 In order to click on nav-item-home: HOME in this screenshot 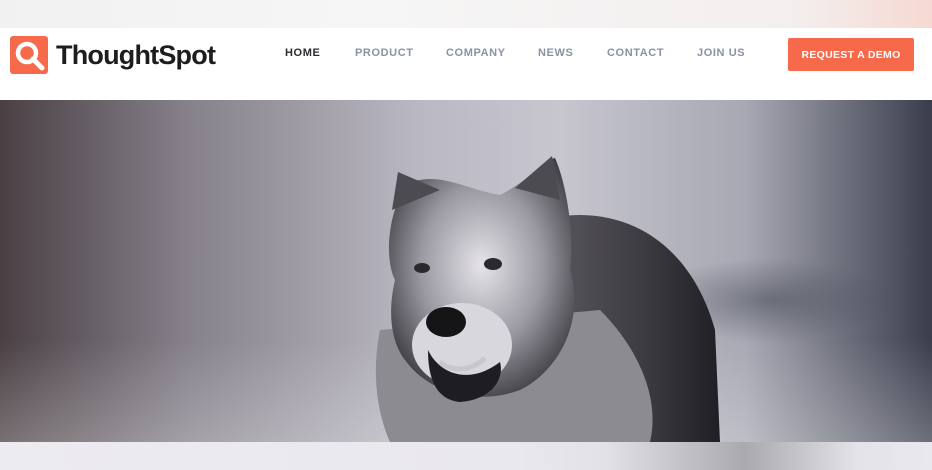, I will do `click(302, 53)`.